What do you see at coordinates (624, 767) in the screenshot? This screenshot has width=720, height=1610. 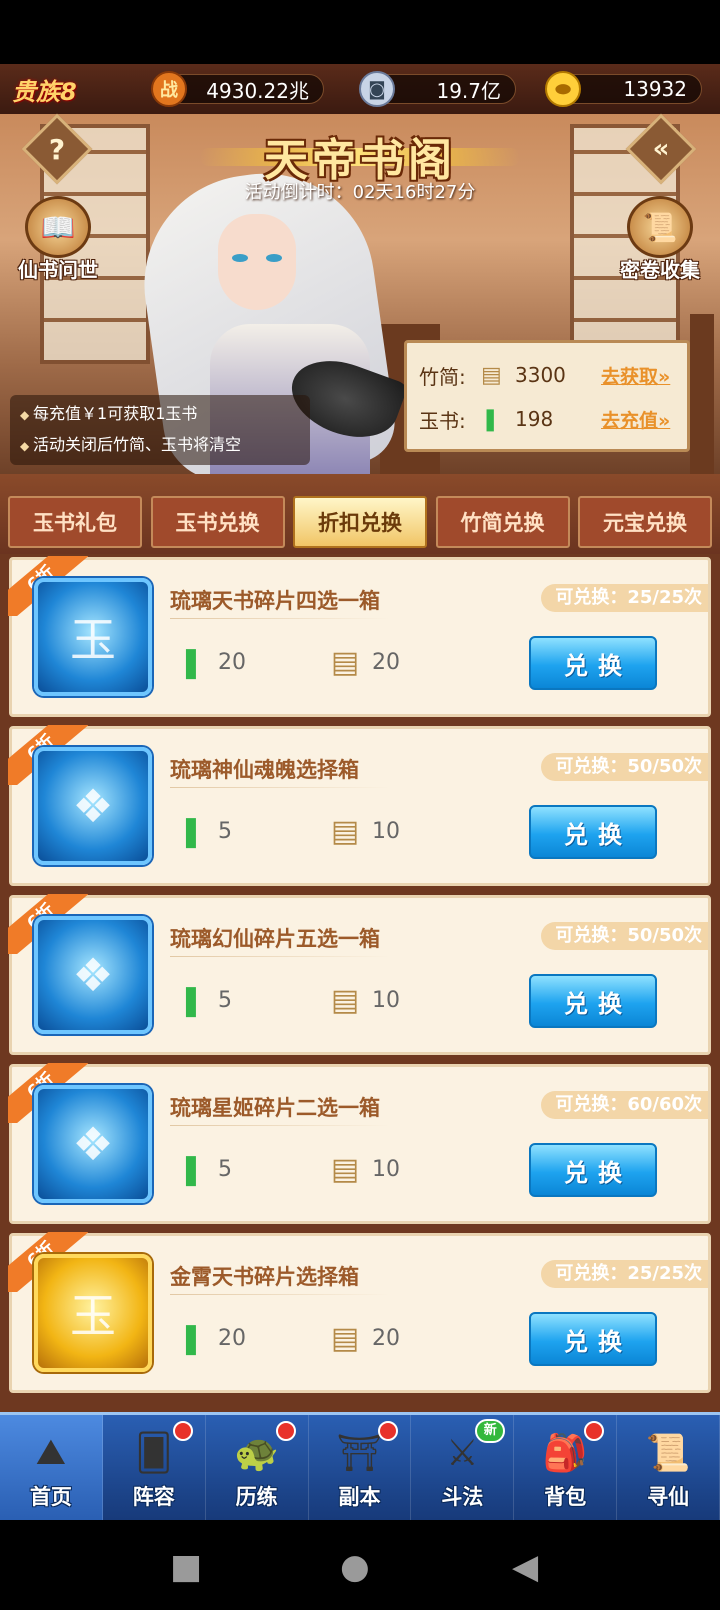 I see `exchange-limit: 可兑换：50/50次` at bounding box center [624, 767].